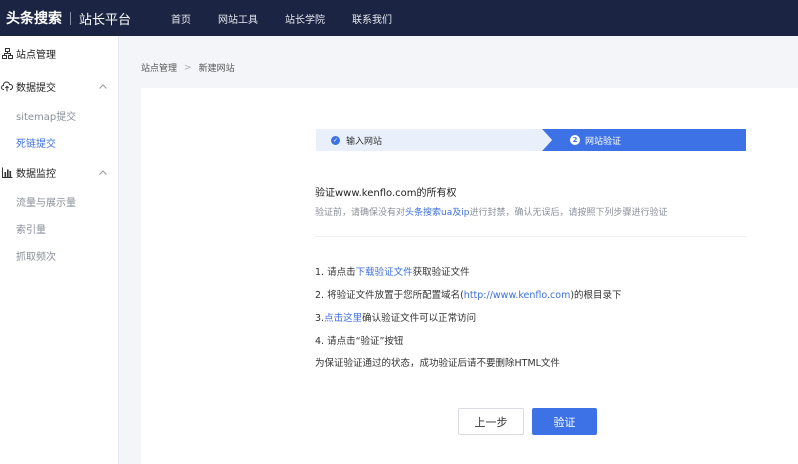 Image resolution: width=798 pixels, height=464 pixels. I want to click on step-label: 输入网站, so click(364, 141).